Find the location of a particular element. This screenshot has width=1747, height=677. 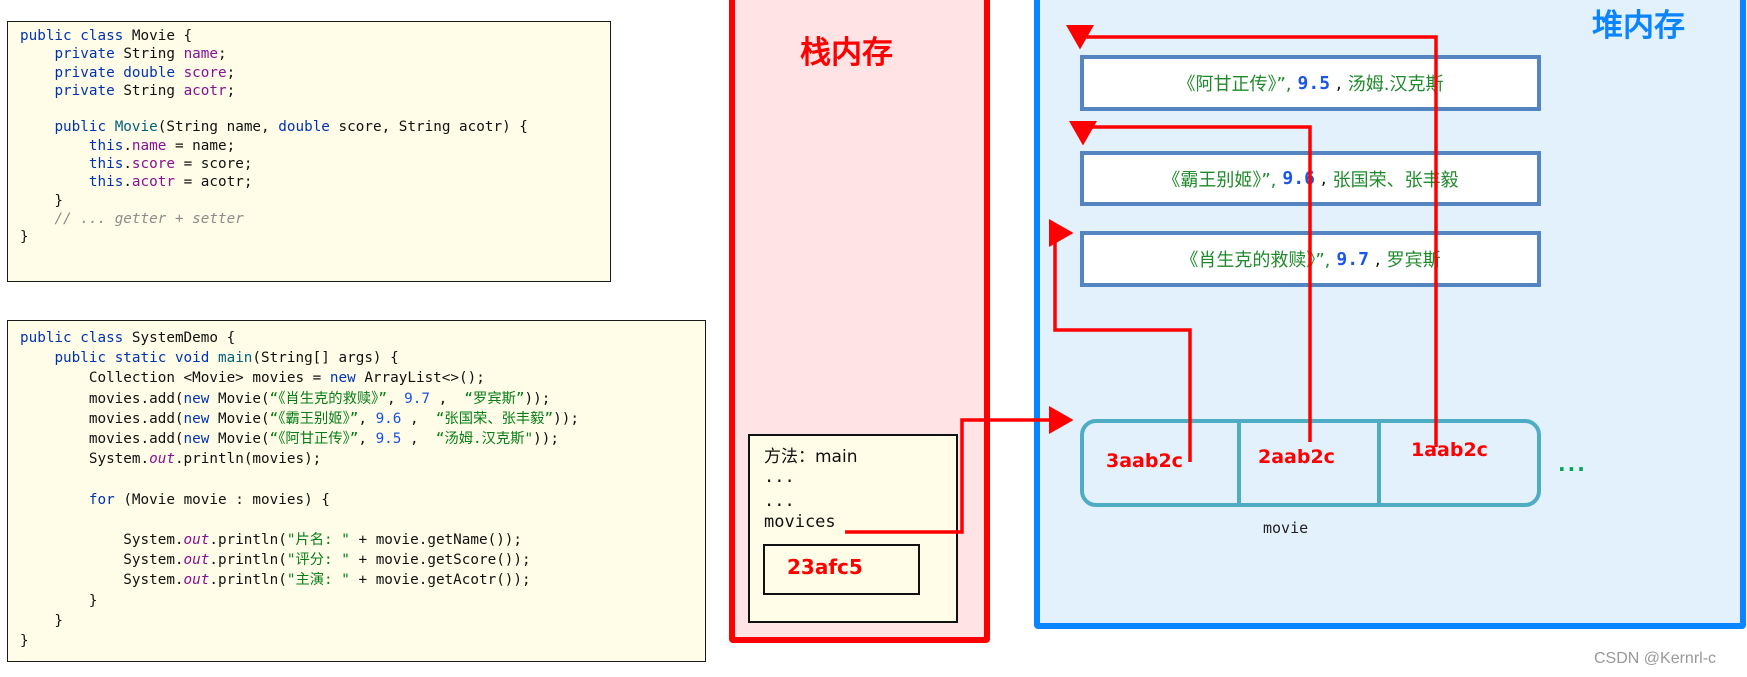

code-line: public class SystemDemo { is located at coordinates (128, 338).